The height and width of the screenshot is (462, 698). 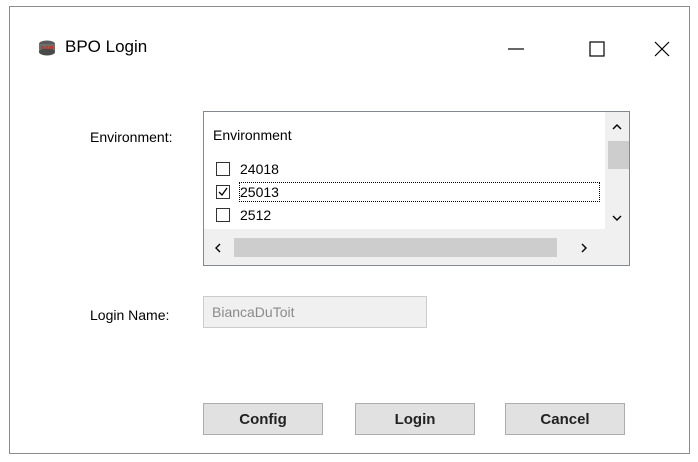 What do you see at coordinates (47, 48) in the screenshot?
I see `app-icon` at bounding box center [47, 48].